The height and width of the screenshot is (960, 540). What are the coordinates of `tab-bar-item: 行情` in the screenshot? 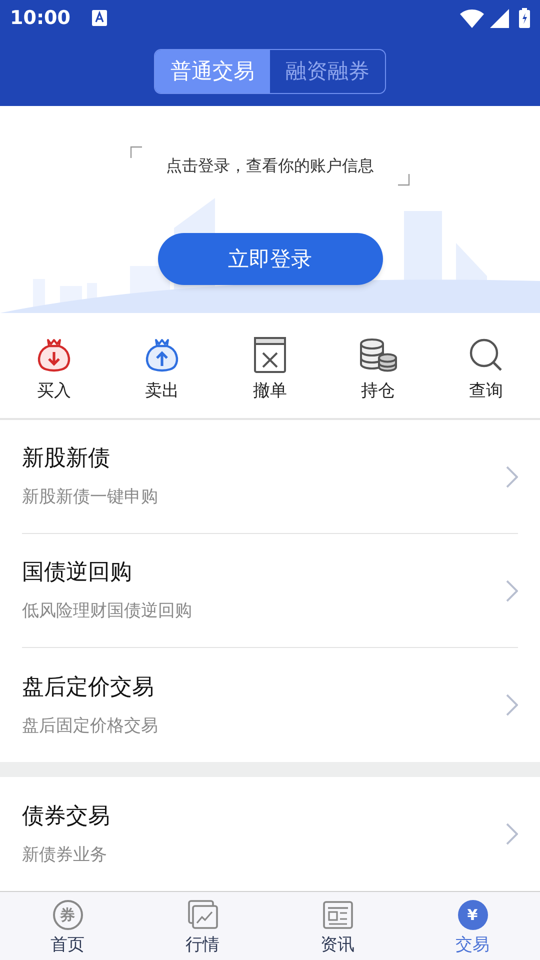 It's located at (202, 926).